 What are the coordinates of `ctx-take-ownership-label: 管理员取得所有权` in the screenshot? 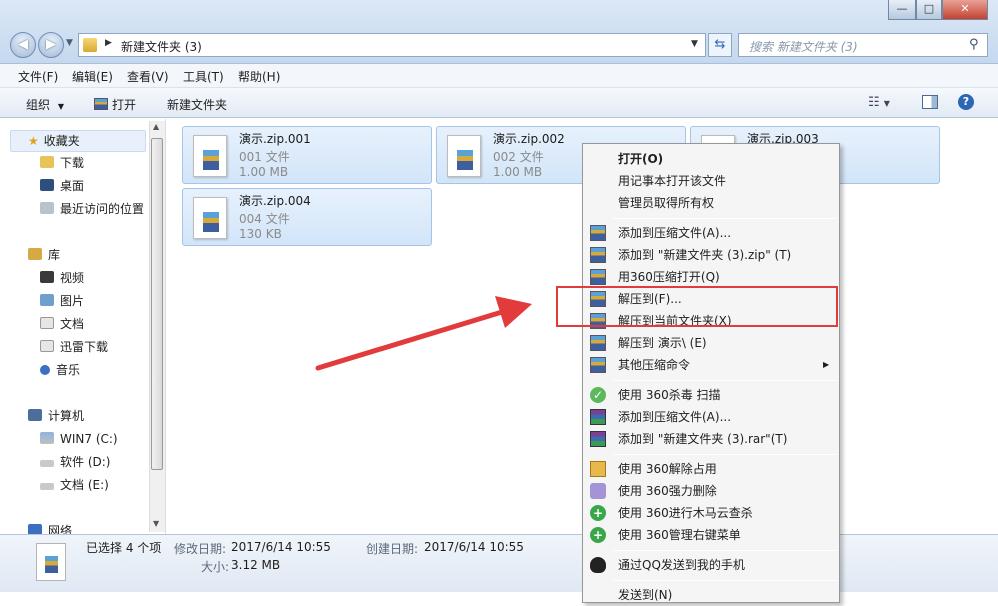 It's located at (666, 203).